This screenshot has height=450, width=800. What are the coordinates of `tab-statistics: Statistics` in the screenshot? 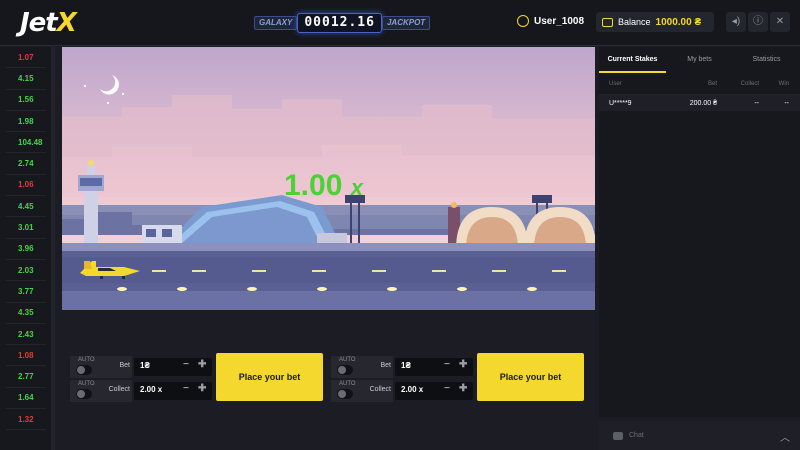 It's located at (766, 60).